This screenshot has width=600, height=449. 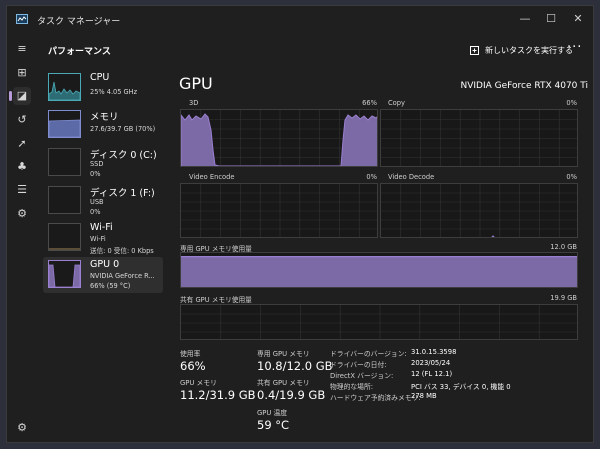 What do you see at coordinates (64, 249) in the screenshot?
I see `wifi-mini-graph` at bounding box center [64, 249].